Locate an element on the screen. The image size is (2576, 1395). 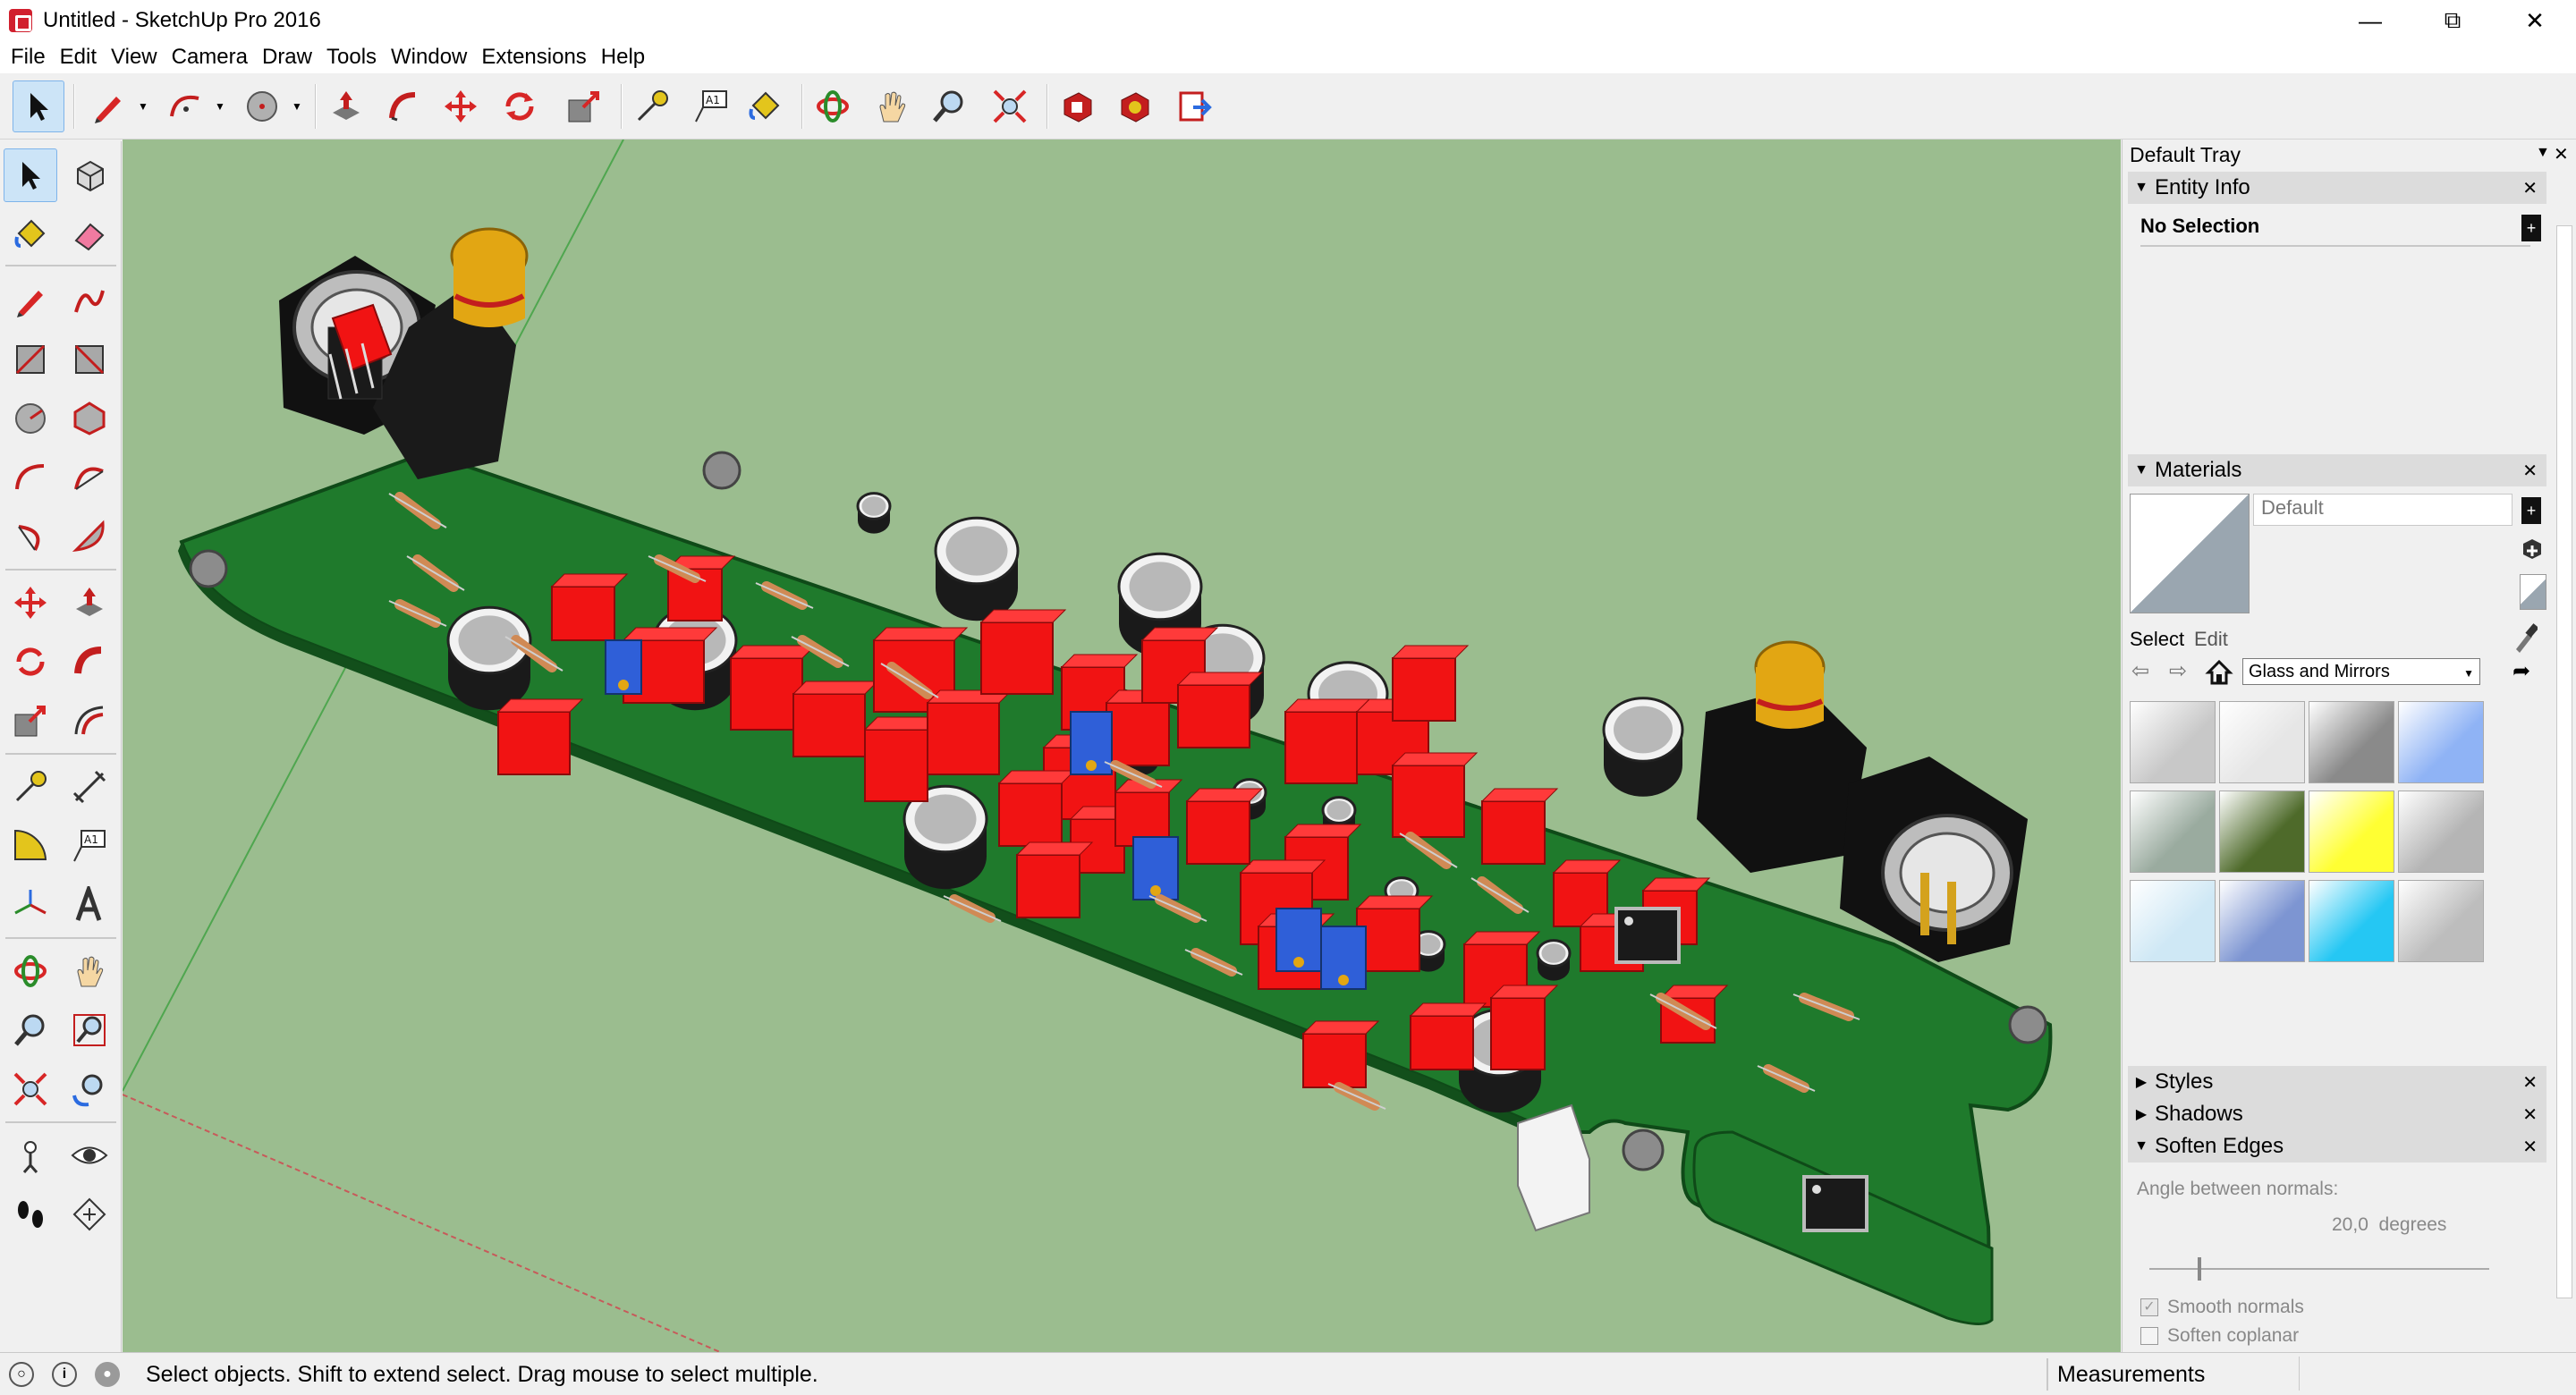
line-dropdown-button: ▼ is located at coordinates (143, 106).